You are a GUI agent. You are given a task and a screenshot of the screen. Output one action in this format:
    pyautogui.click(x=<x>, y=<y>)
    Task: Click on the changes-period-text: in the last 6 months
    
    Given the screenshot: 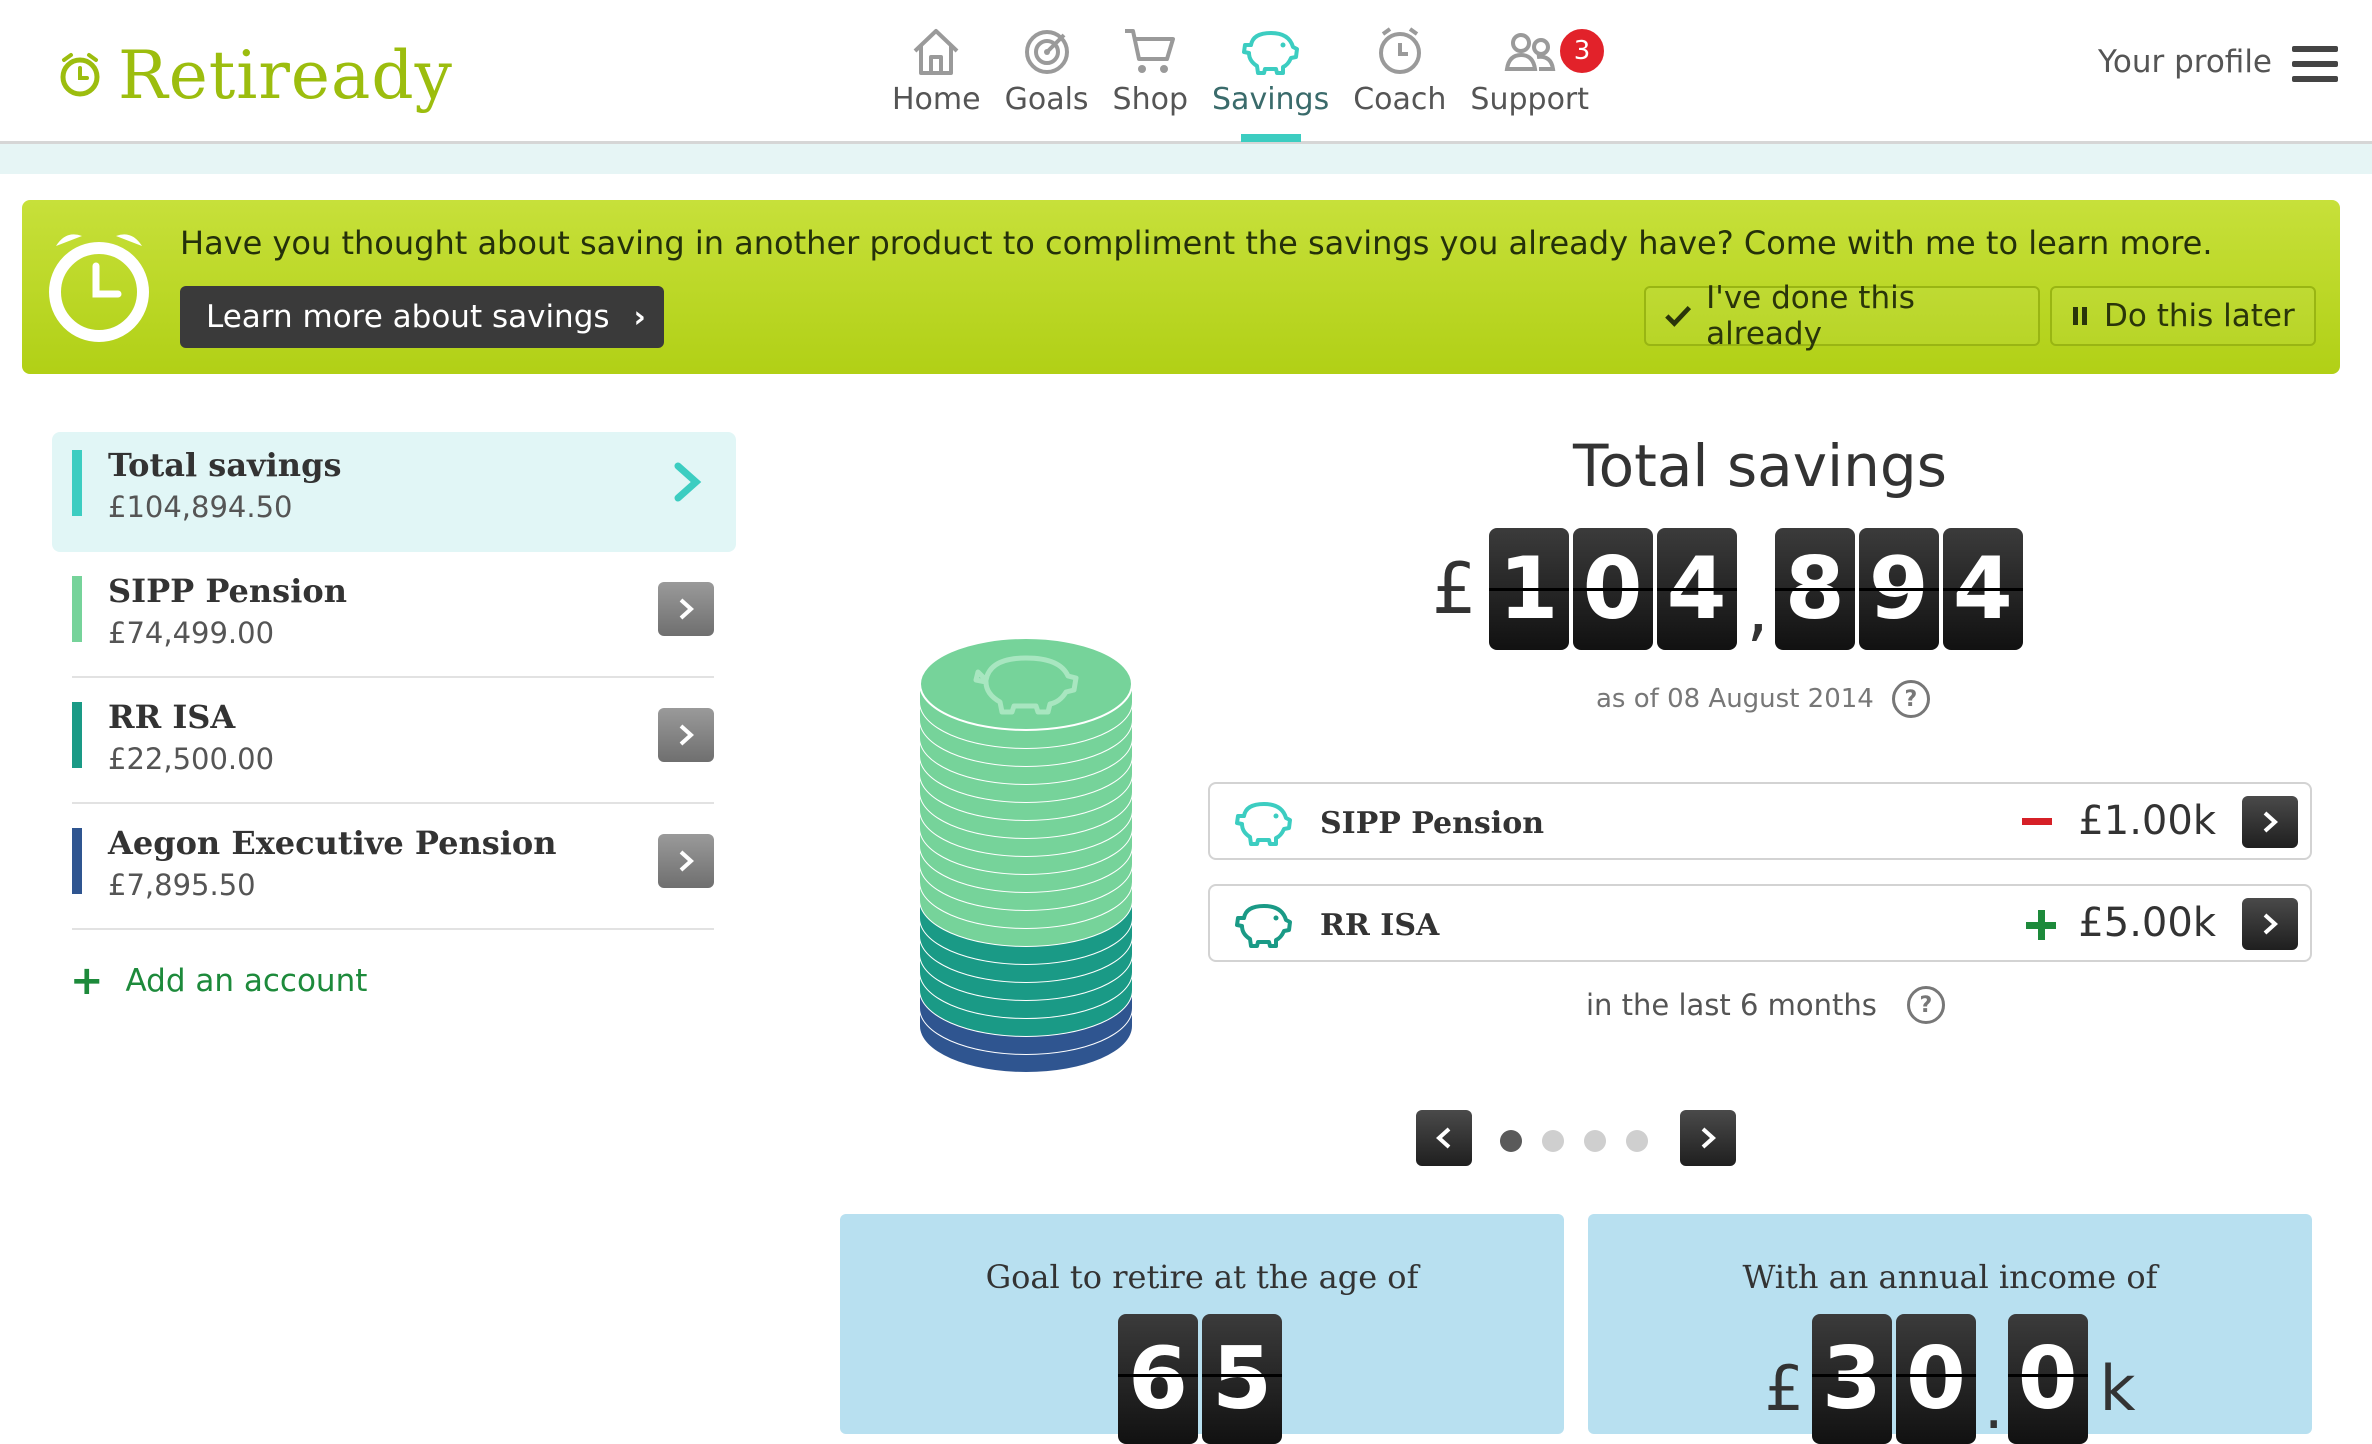 What is the action you would take?
    pyautogui.click(x=1731, y=1005)
    